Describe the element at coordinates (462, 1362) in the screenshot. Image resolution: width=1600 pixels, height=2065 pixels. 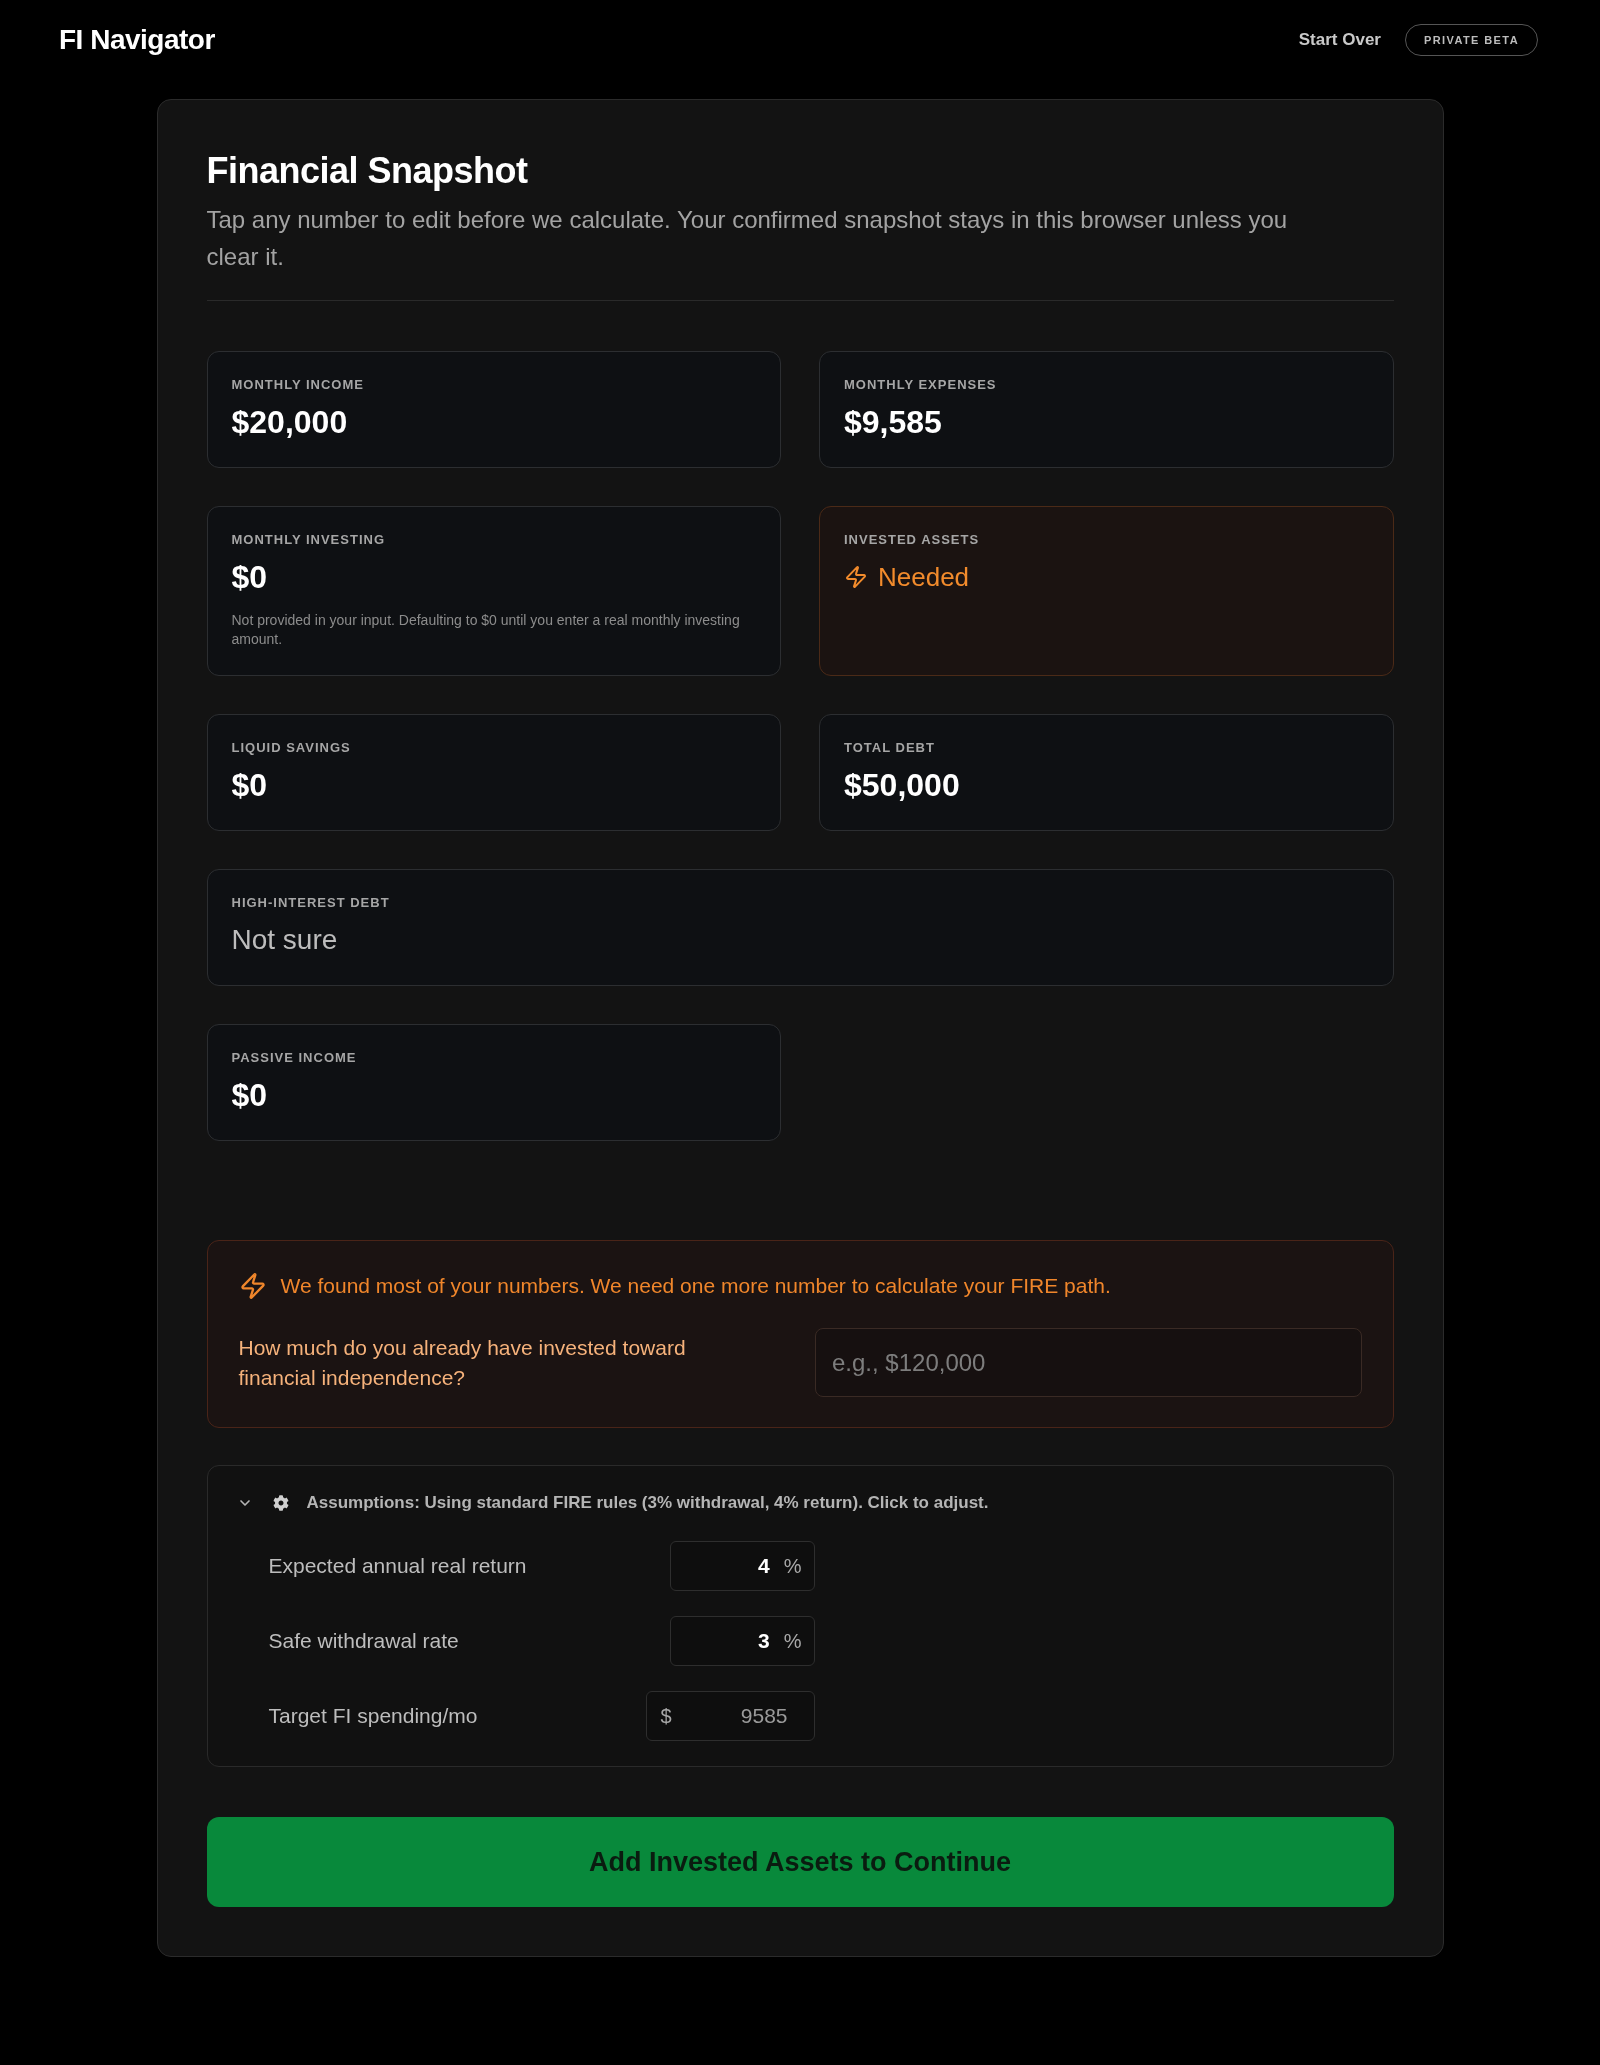
I see `question-text: How much do you already have invested toward financial independence?` at that location.